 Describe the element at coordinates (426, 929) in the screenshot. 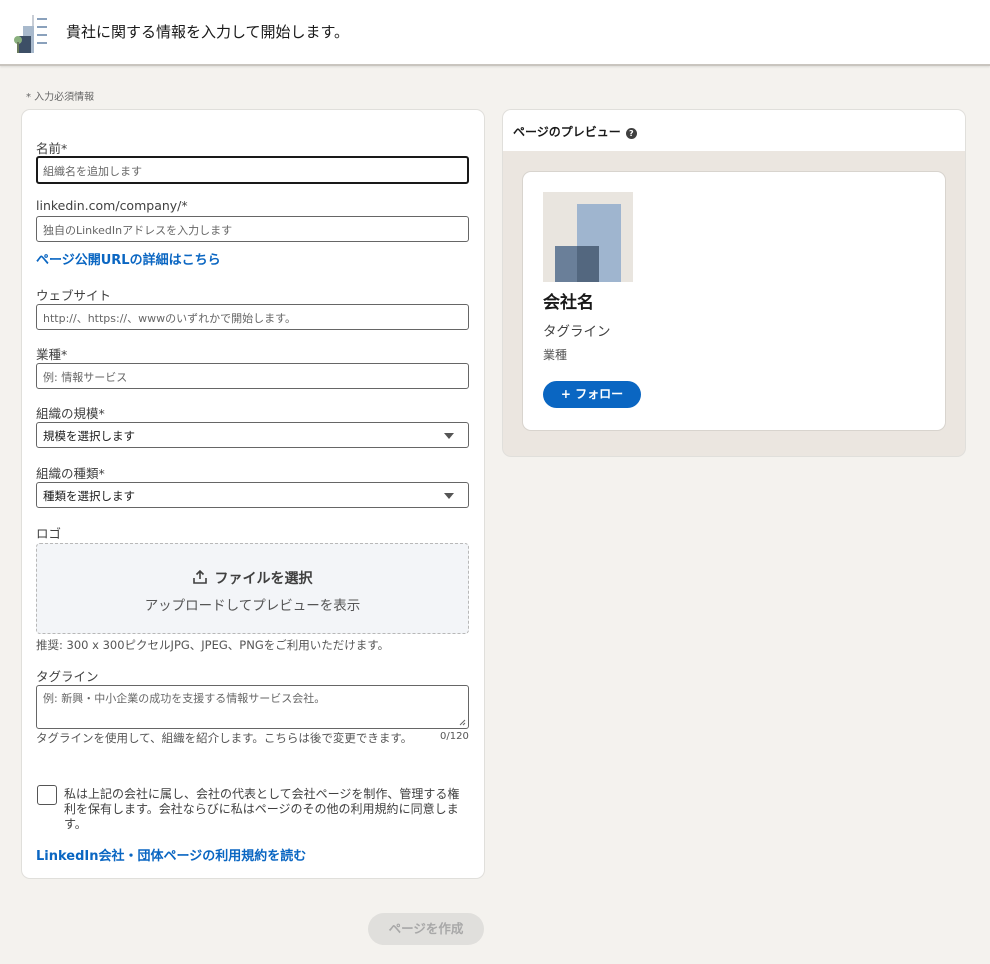

I see `create-page-button: ページを作成` at that location.